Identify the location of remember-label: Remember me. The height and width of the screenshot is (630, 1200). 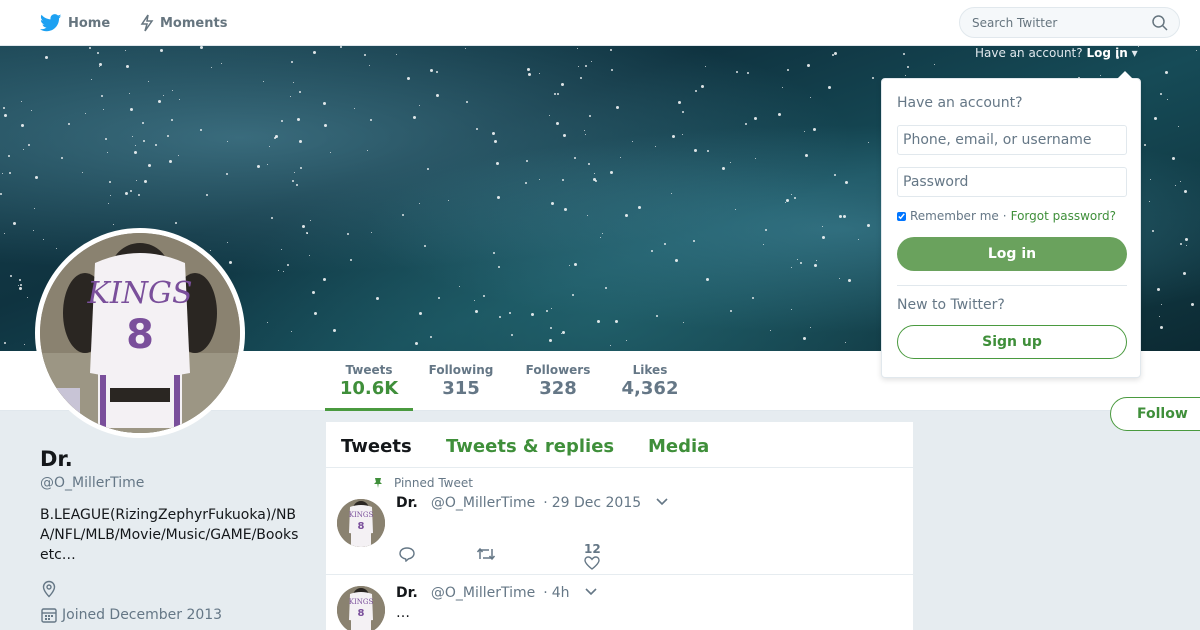
(954, 216).